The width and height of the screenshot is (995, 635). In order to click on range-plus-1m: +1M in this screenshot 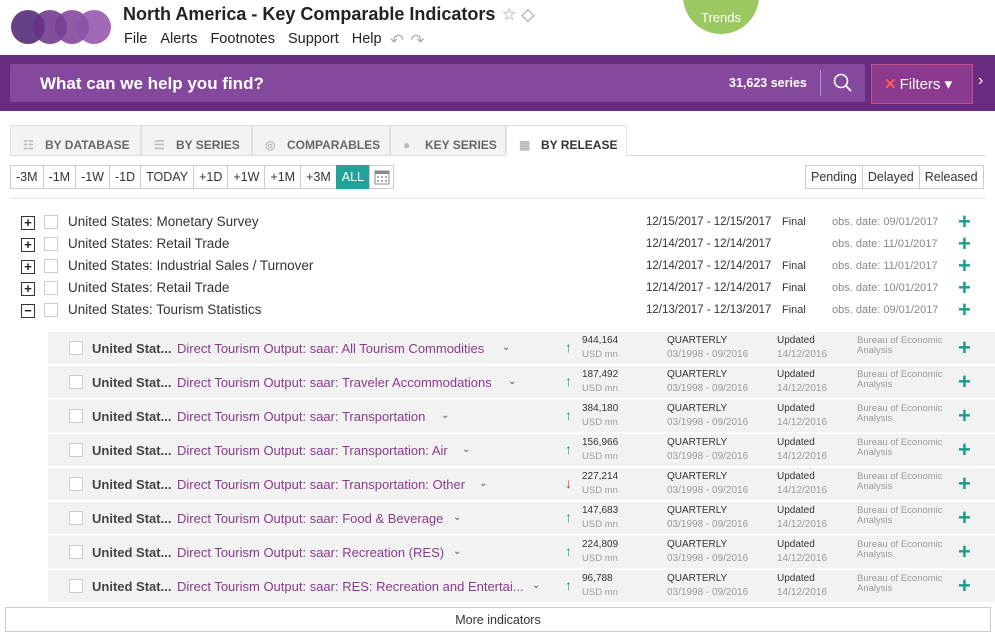, I will do `click(283, 177)`.